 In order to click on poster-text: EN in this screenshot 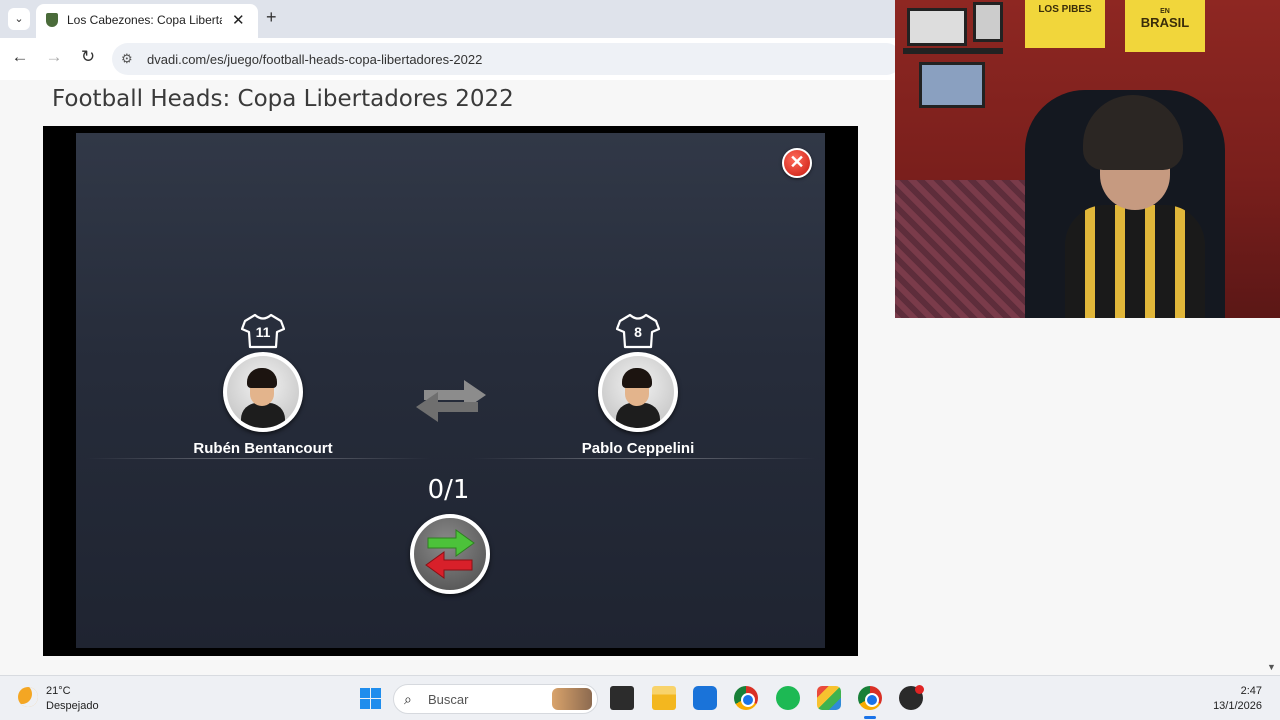, I will do `click(1165, 11)`.